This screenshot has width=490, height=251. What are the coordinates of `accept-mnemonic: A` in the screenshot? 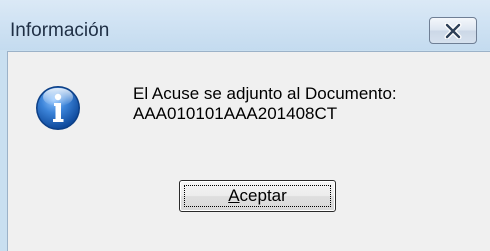 It's located at (234, 195).